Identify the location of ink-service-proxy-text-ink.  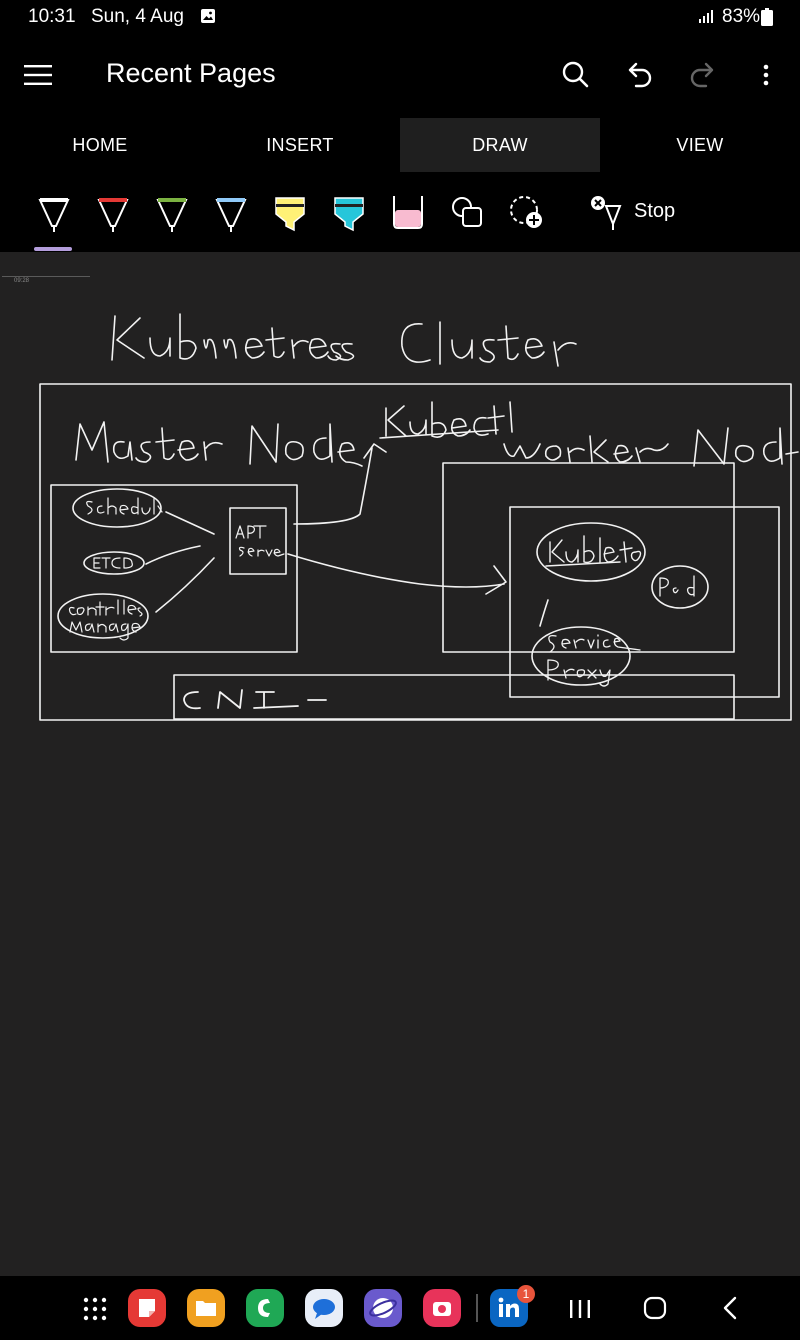
(594, 660).